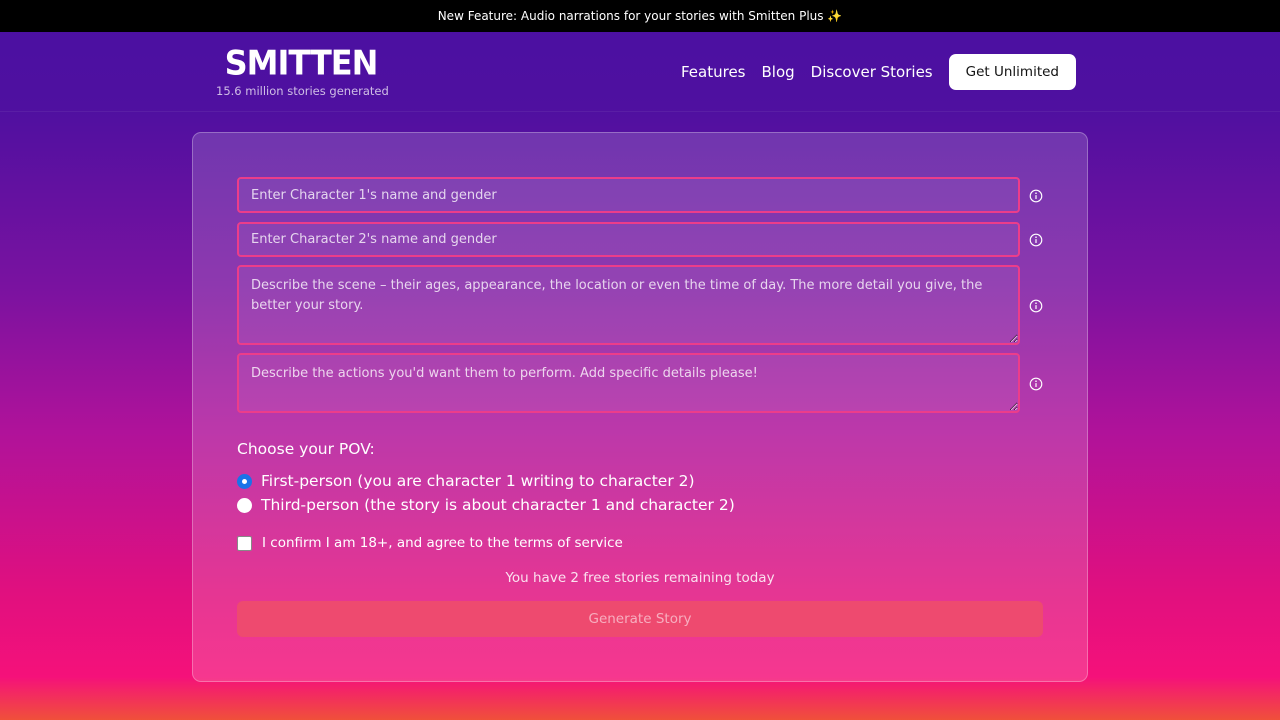  What do you see at coordinates (628, 239) in the screenshot?
I see `character2-input` at bounding box center [628, 239].